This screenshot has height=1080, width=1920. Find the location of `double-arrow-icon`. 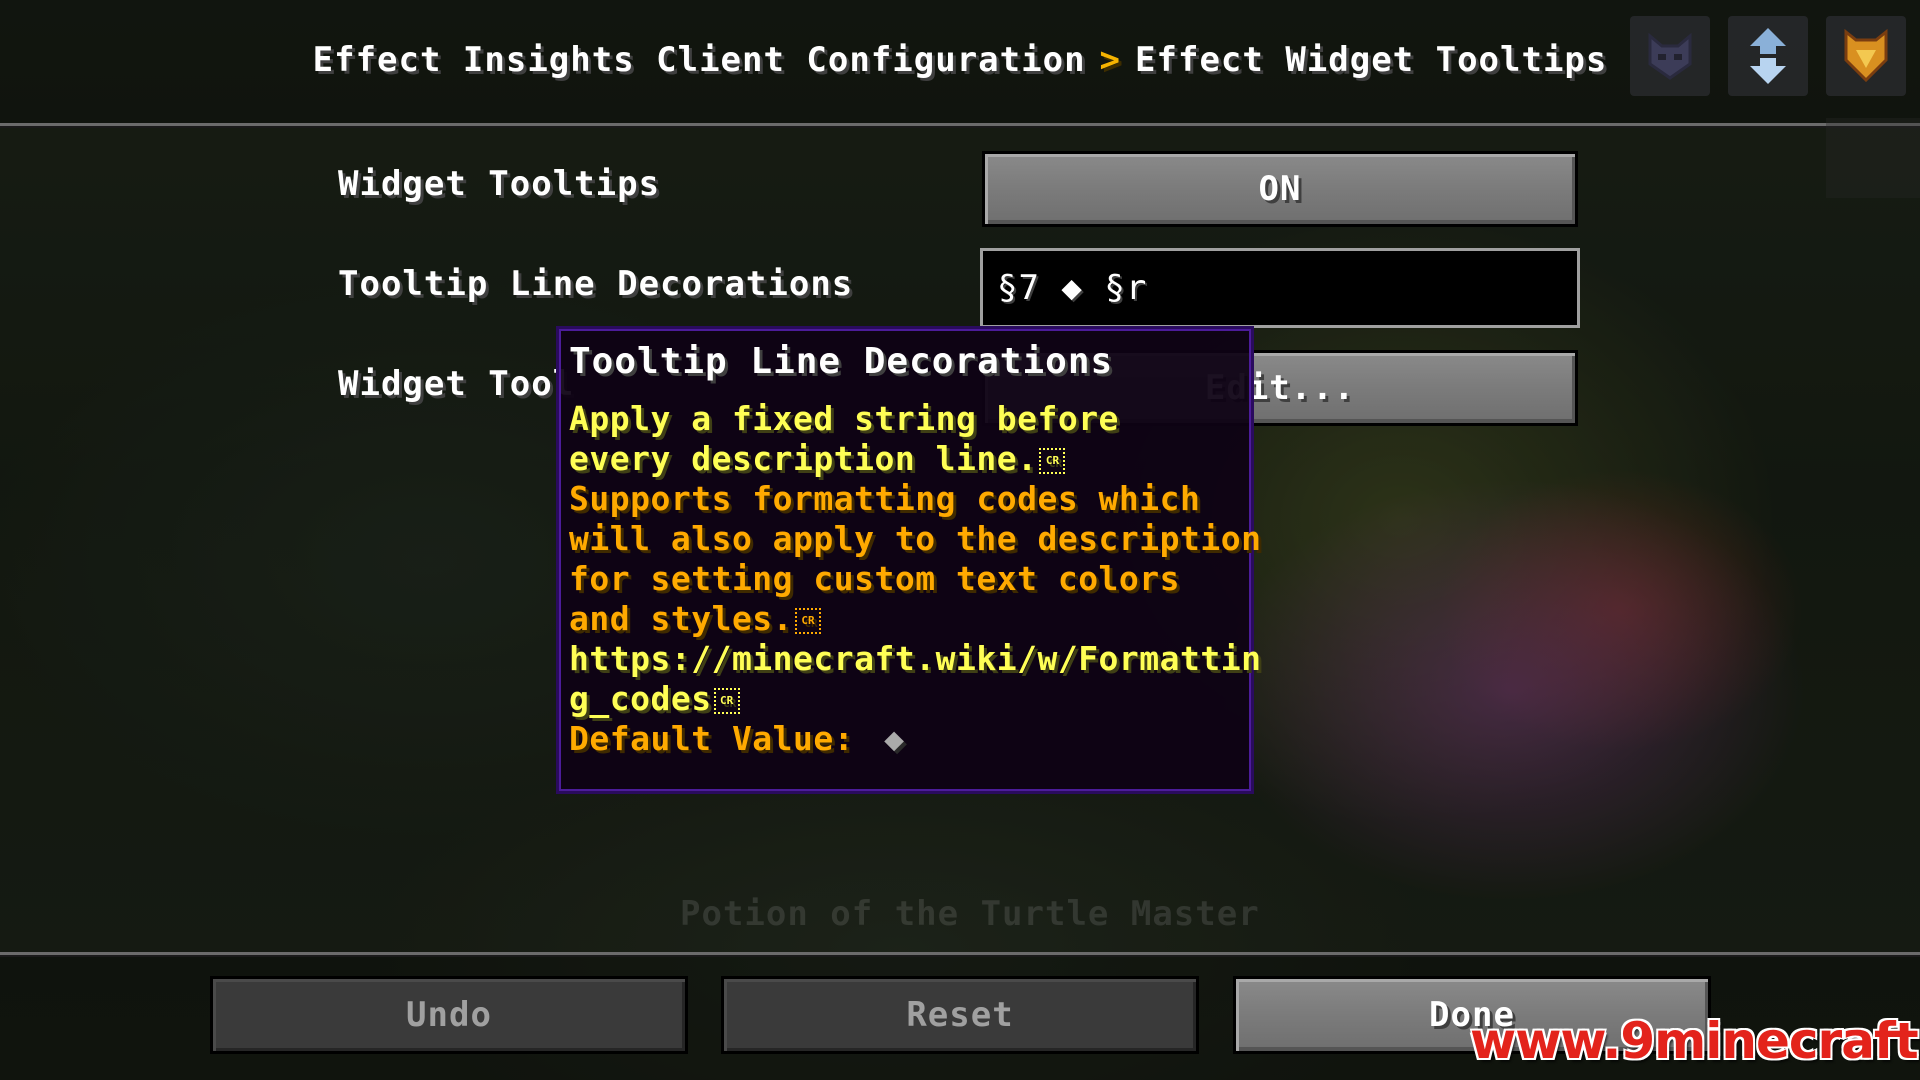

double-arrow-icon is located at coordinates (1768, 56).